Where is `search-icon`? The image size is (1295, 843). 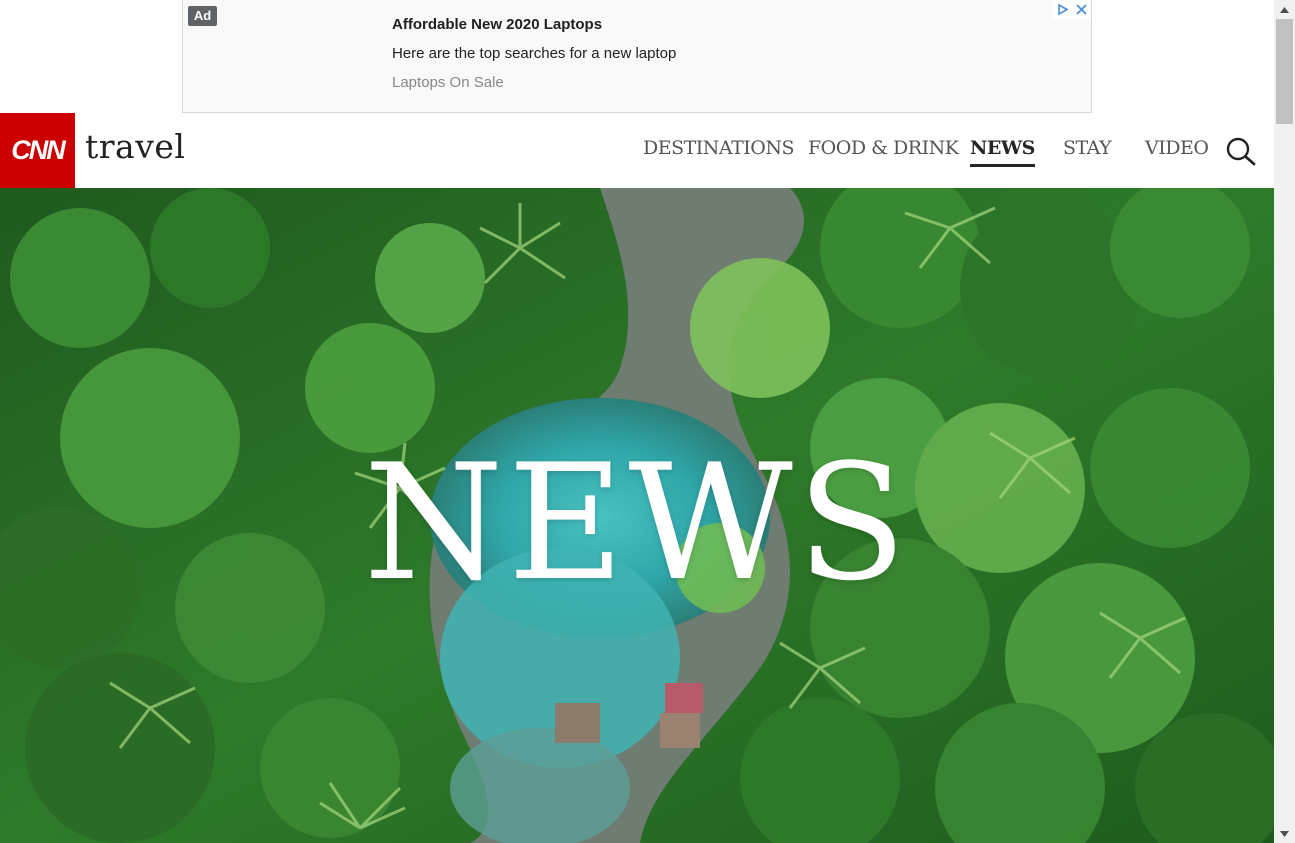 search-icon is located at coordinates (1241, 151).